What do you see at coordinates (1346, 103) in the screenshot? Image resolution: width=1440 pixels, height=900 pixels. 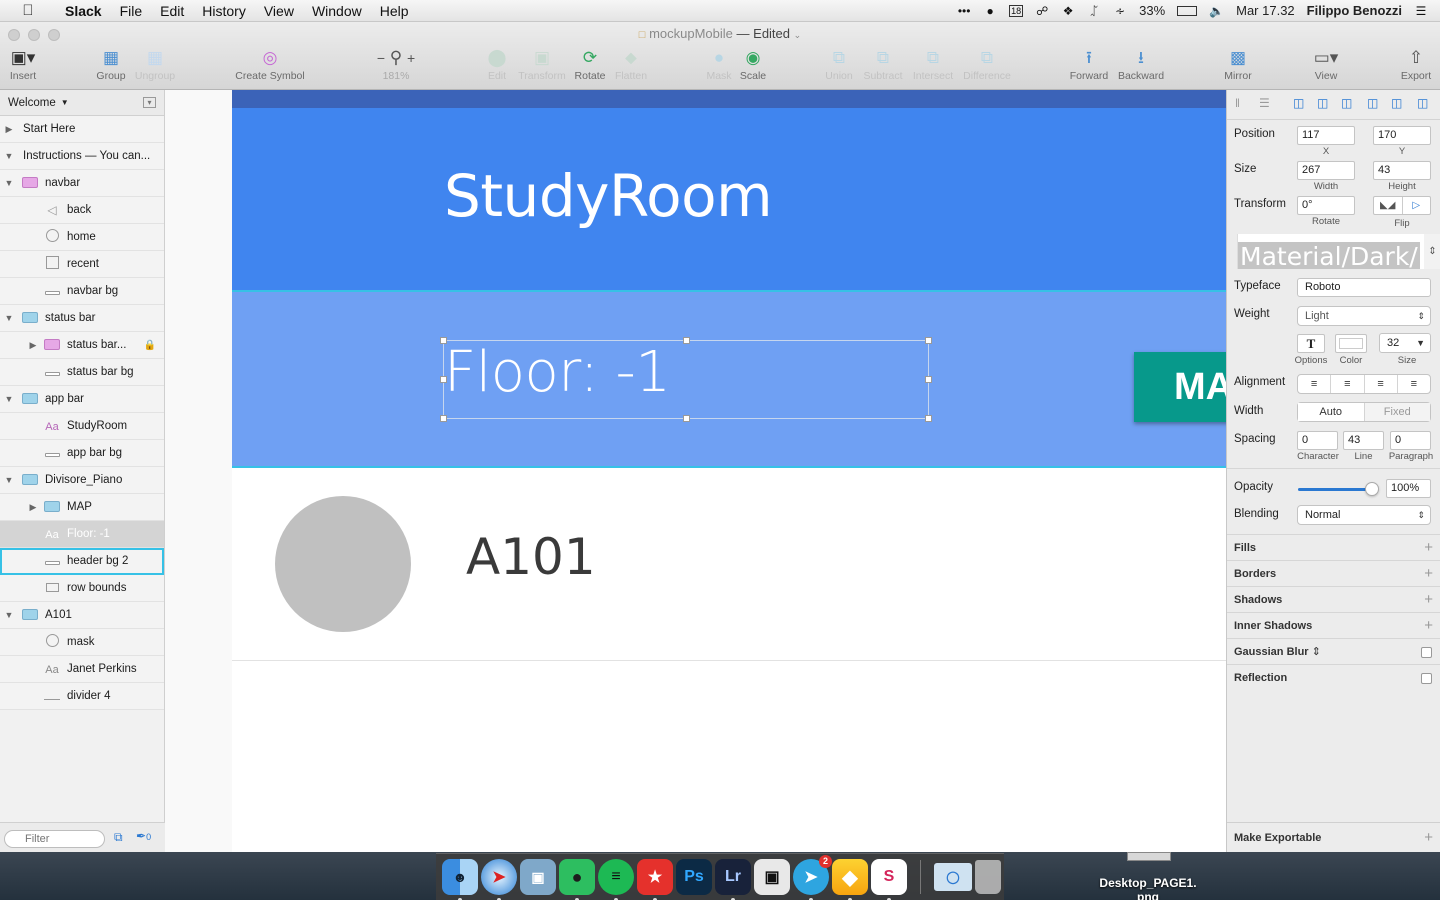 I see `align-right-icon: ◫` at bounding box center [1346, 103].